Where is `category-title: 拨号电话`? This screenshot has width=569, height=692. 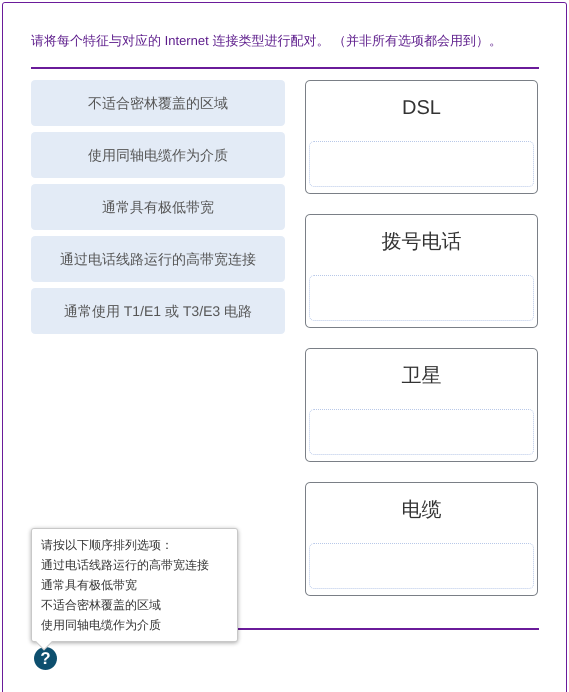 category-title: 拨号电话 is located at coordinates (421, 242).